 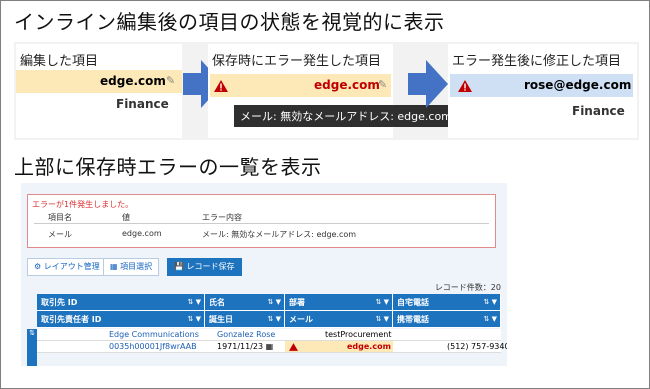 What do you see at coordinates (346, 116) in the screenshot?
I see `error-tooltip: メール: 無効なメールアドレス: edge.com` at bounding box center [346, 116].